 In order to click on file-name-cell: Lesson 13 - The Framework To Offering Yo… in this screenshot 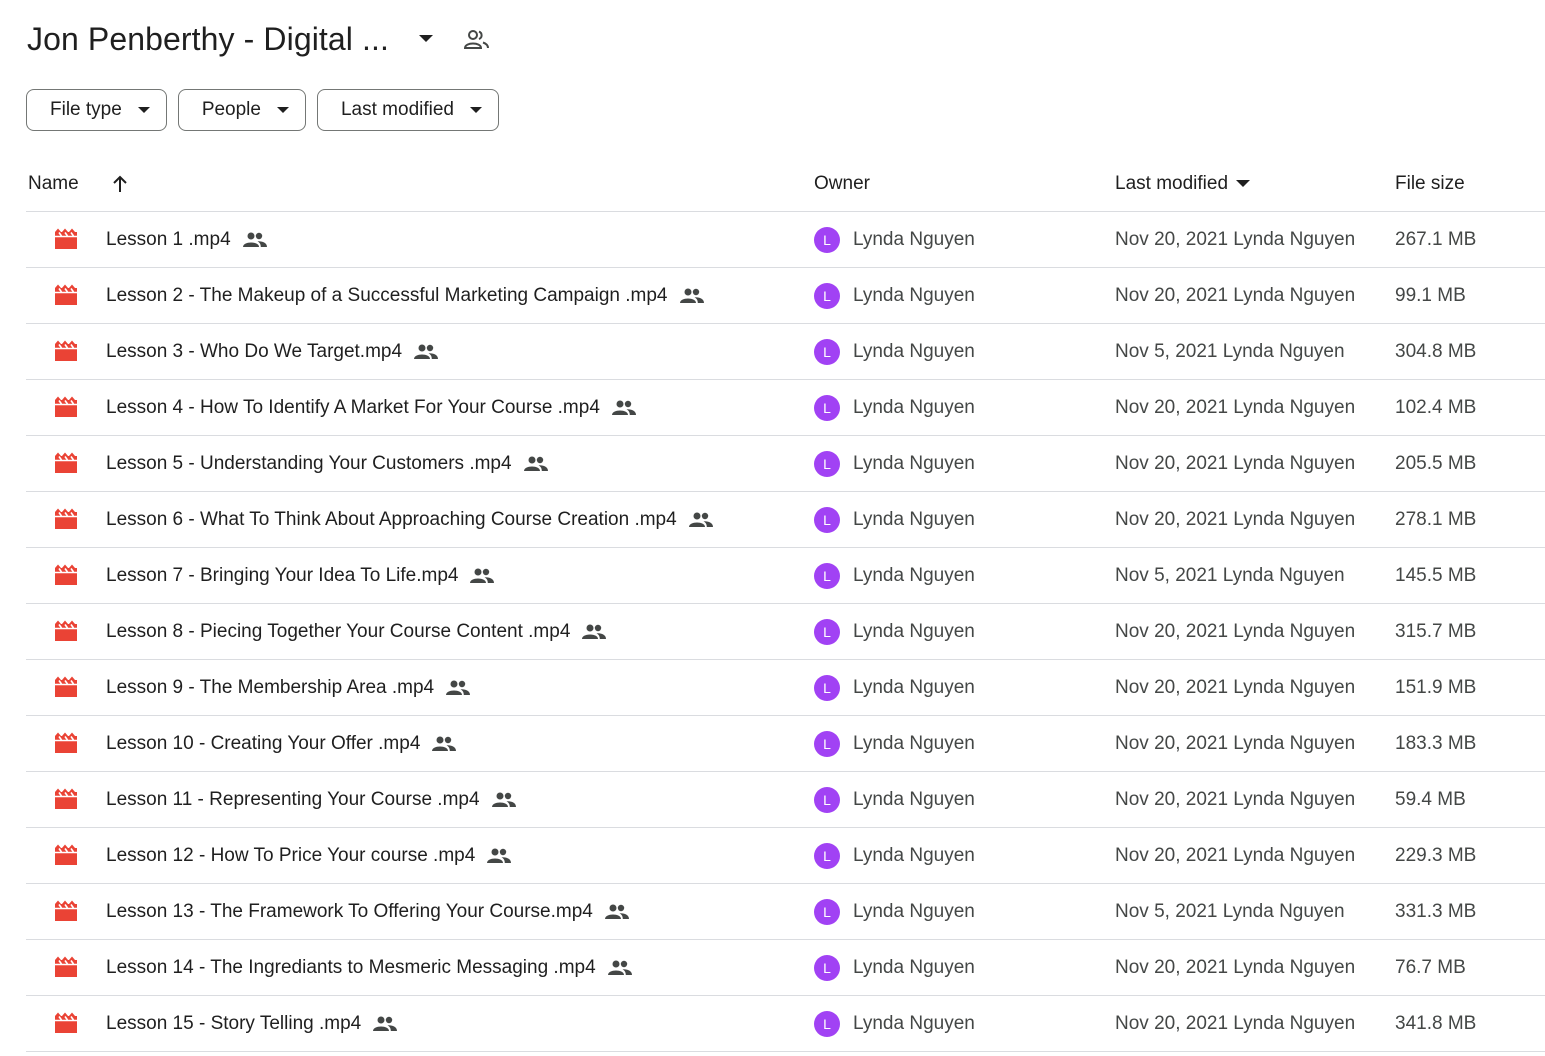, I will do `click(367, 911)`.